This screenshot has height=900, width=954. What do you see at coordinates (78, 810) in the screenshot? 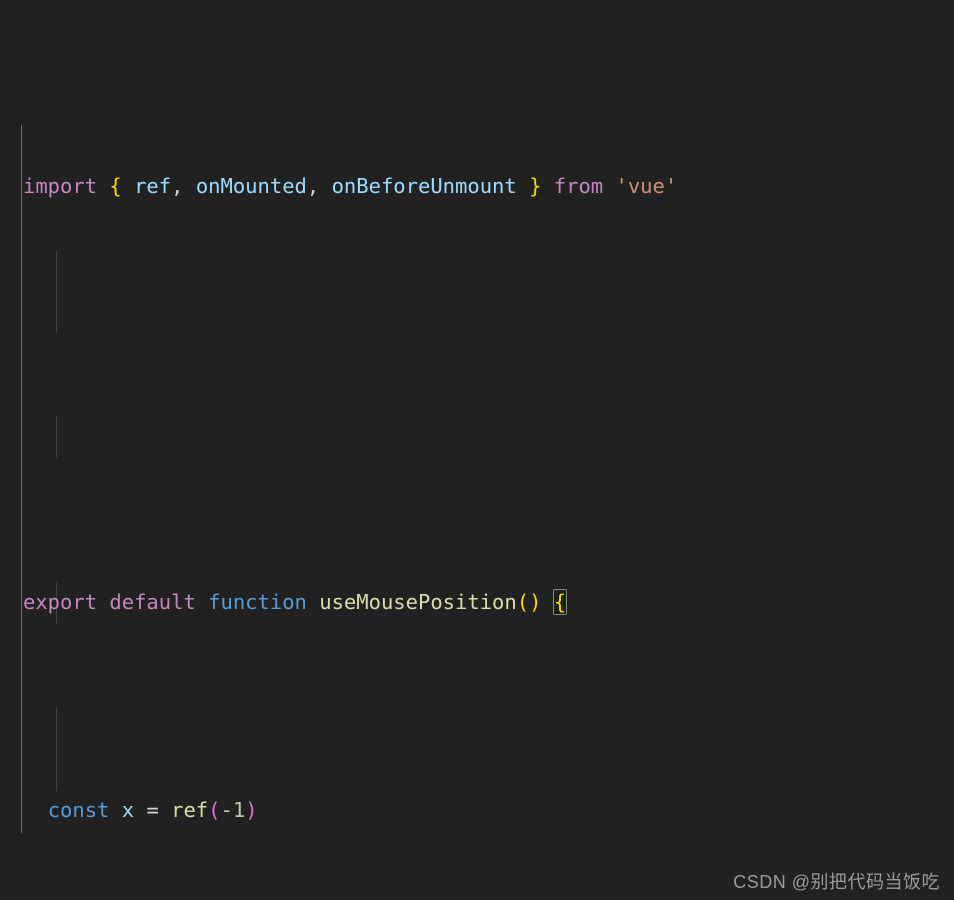
I see `token-keyword-const: const` at bounding box center [78, 810].